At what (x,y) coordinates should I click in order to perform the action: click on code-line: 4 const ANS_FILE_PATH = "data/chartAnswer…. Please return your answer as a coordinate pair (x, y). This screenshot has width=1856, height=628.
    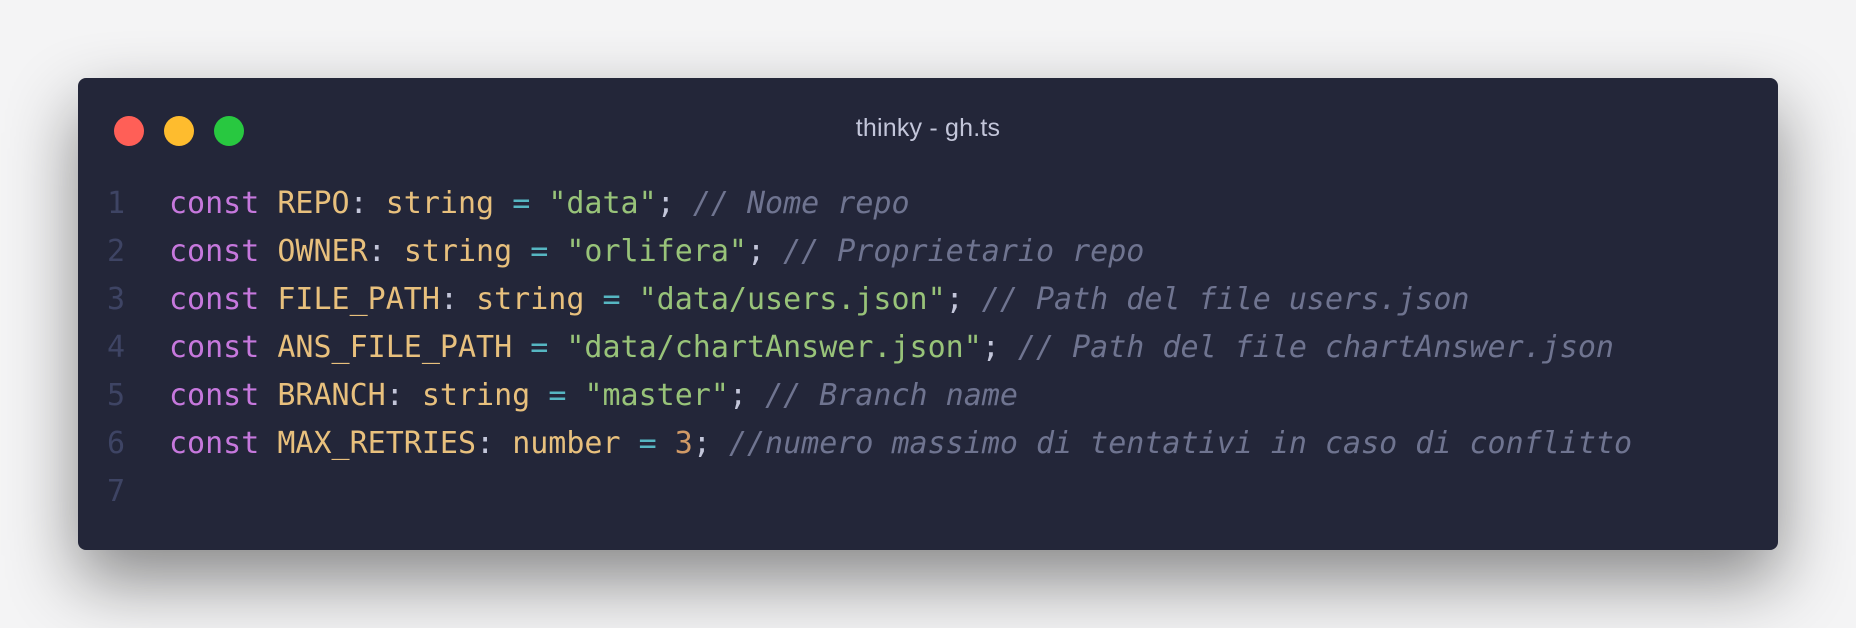
    Looking at the image, I should click on (928, 348).